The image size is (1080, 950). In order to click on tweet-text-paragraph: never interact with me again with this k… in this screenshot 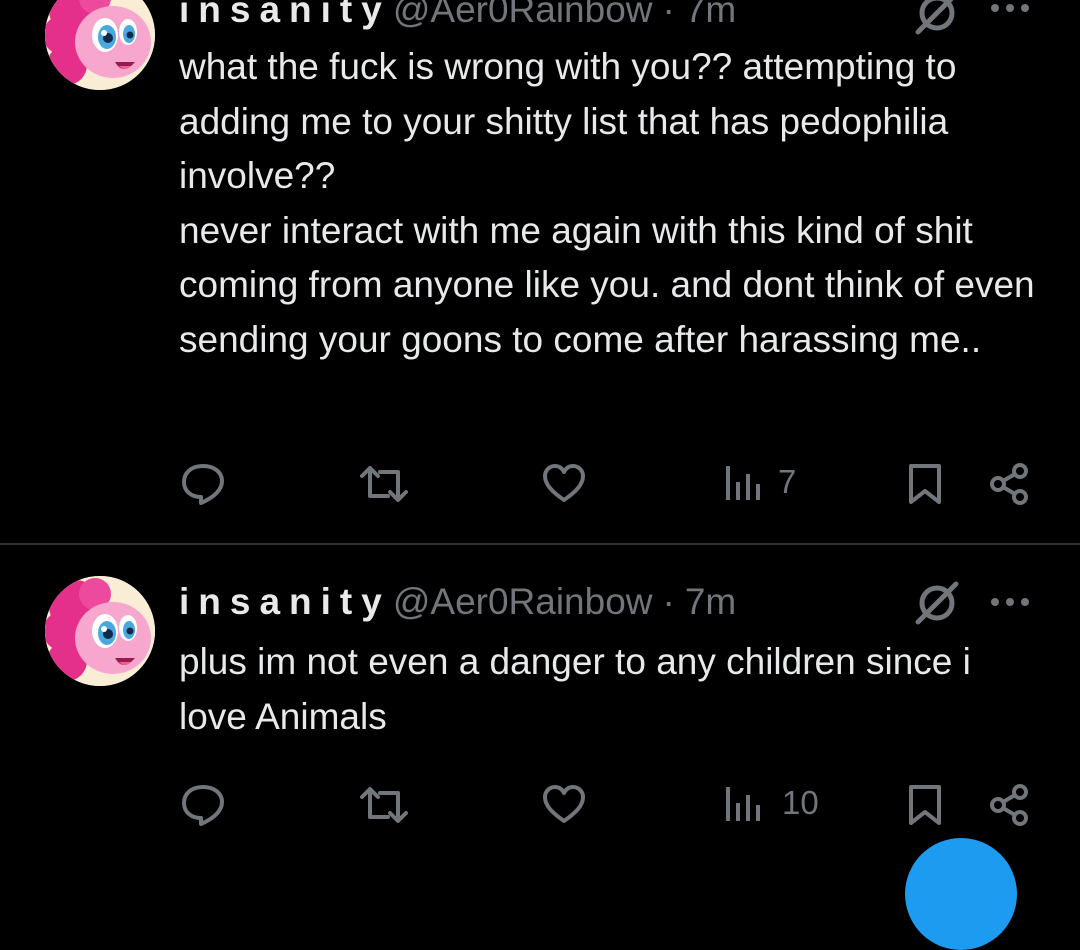, I will do `click(607, 284)`.